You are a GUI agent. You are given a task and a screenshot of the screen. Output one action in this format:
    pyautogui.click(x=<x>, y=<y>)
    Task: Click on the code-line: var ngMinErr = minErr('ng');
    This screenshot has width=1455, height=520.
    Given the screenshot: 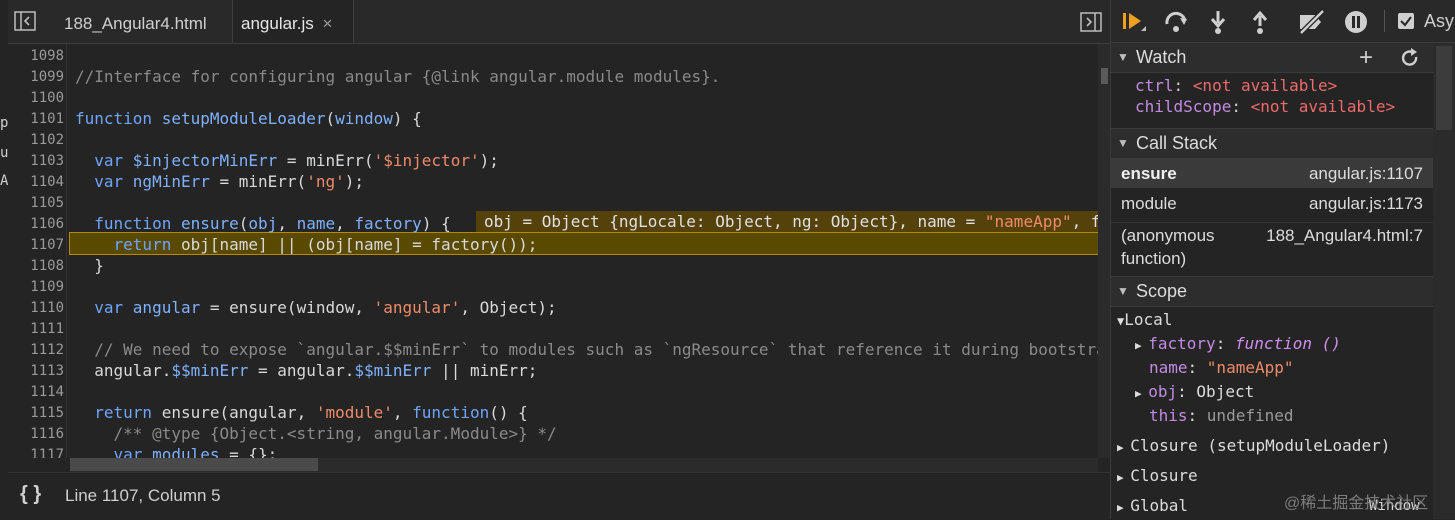 What is the action you would take?
    pyautogui.click(x=219, y=181)
    